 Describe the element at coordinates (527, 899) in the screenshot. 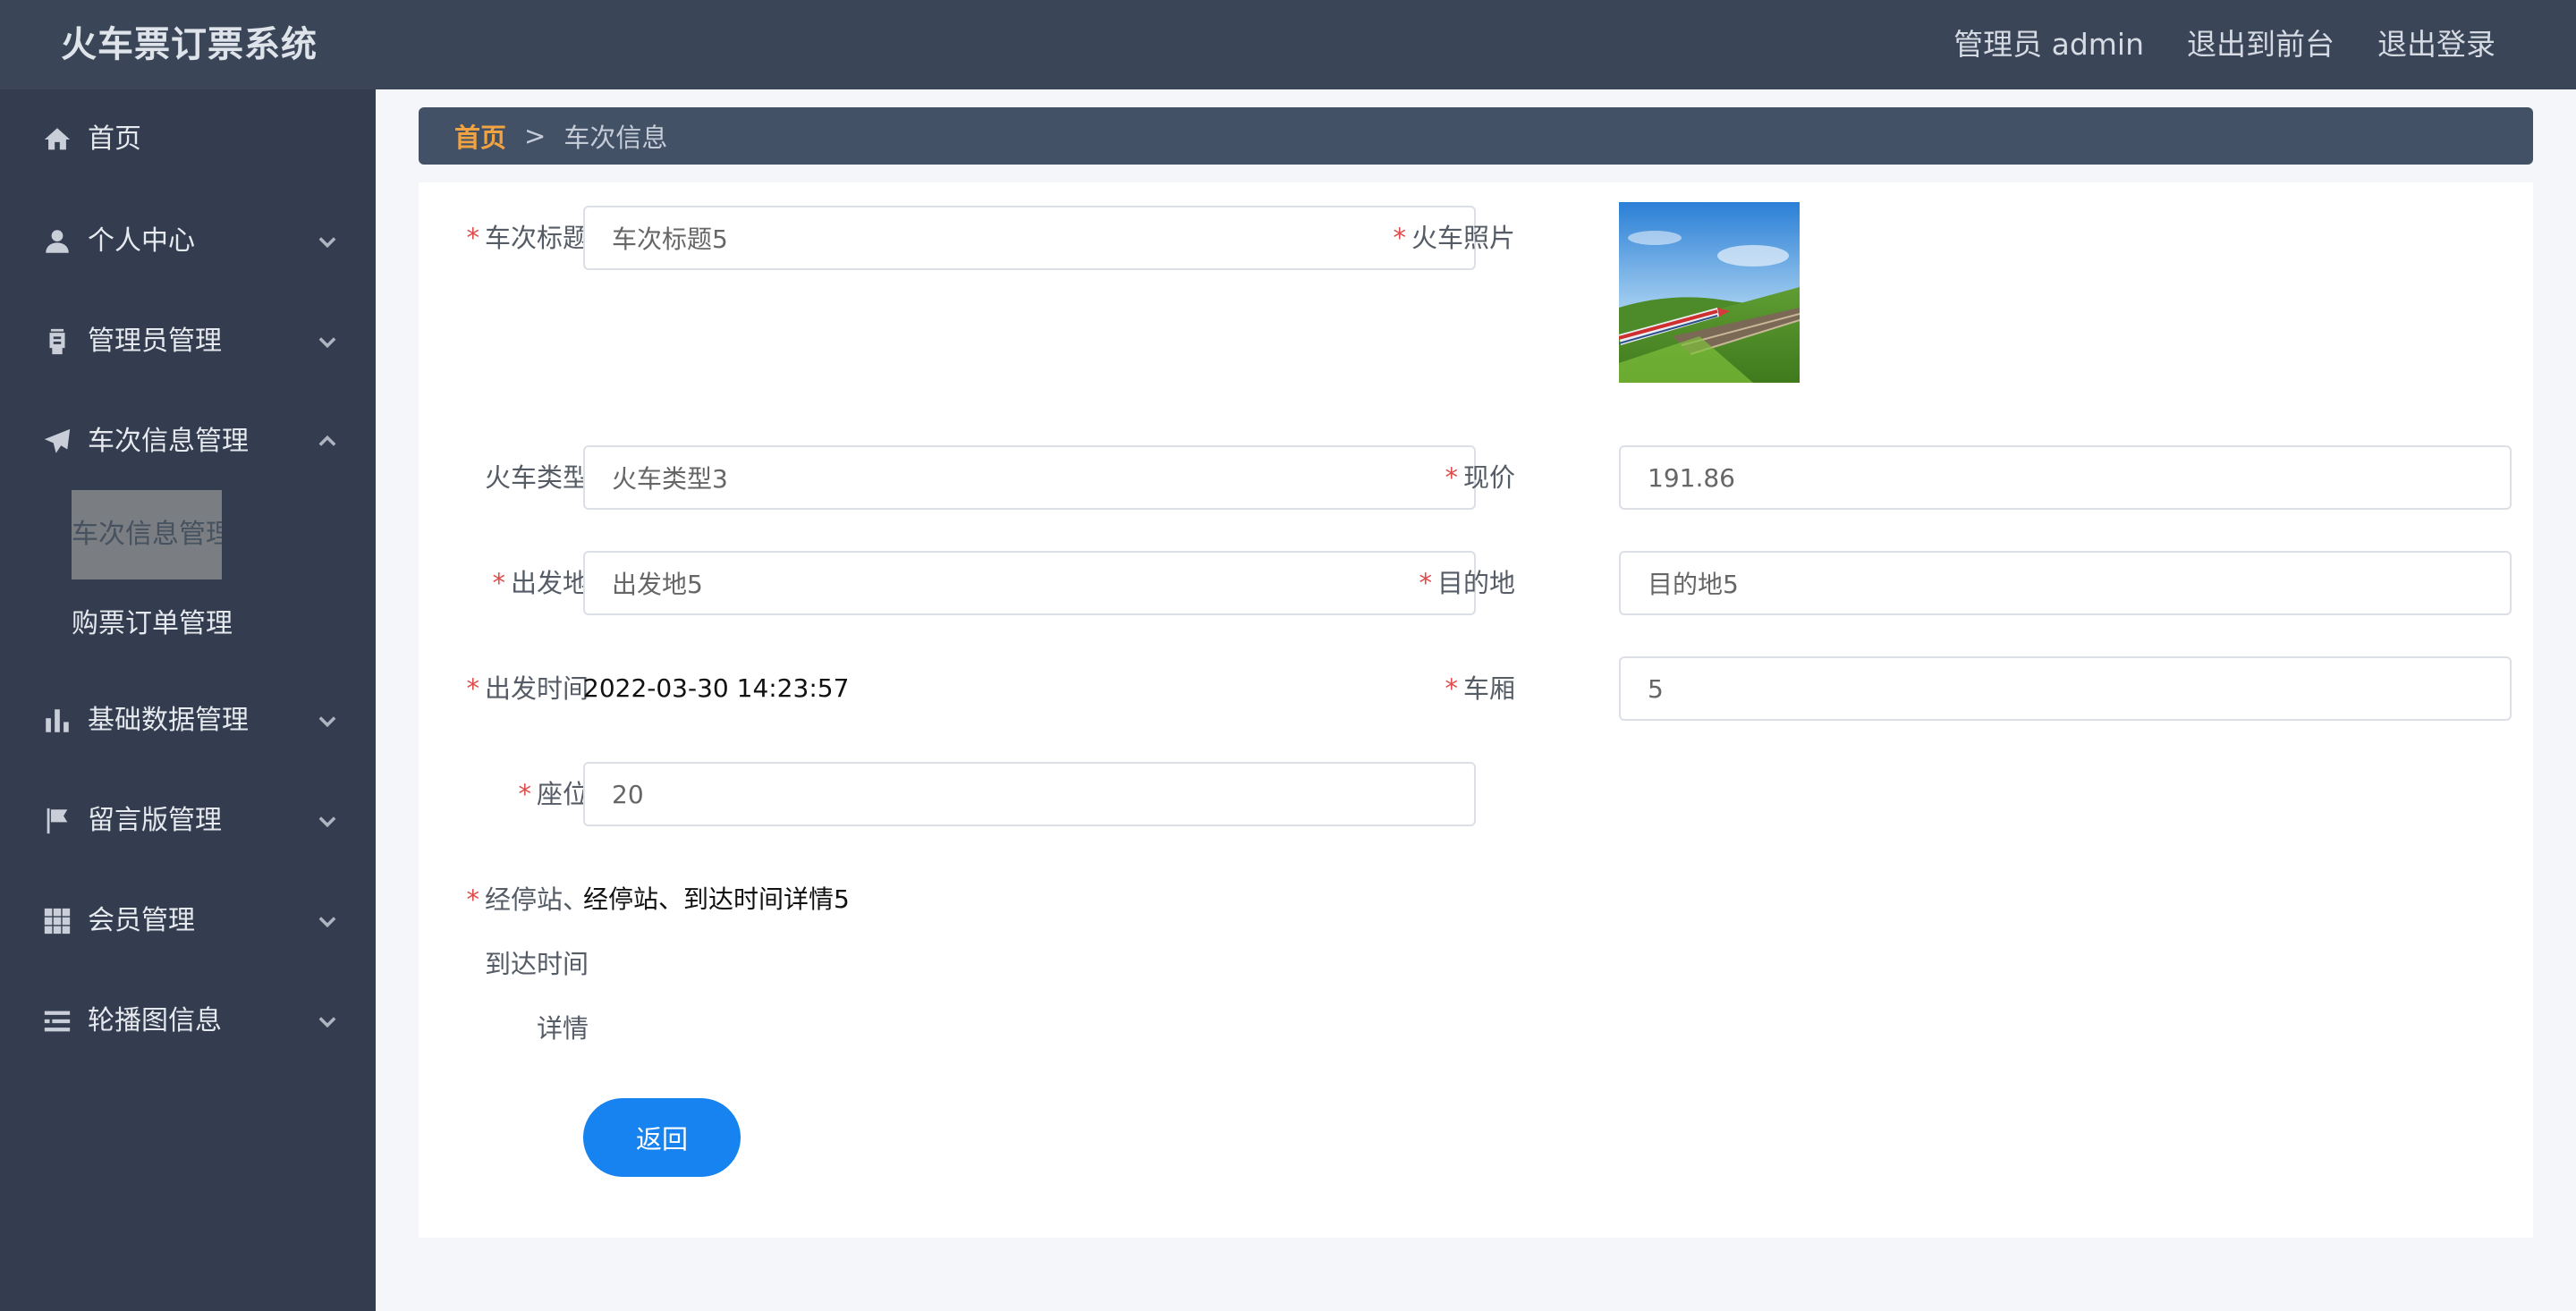

I see `stops-detail-label: * 经停站、` at that location.